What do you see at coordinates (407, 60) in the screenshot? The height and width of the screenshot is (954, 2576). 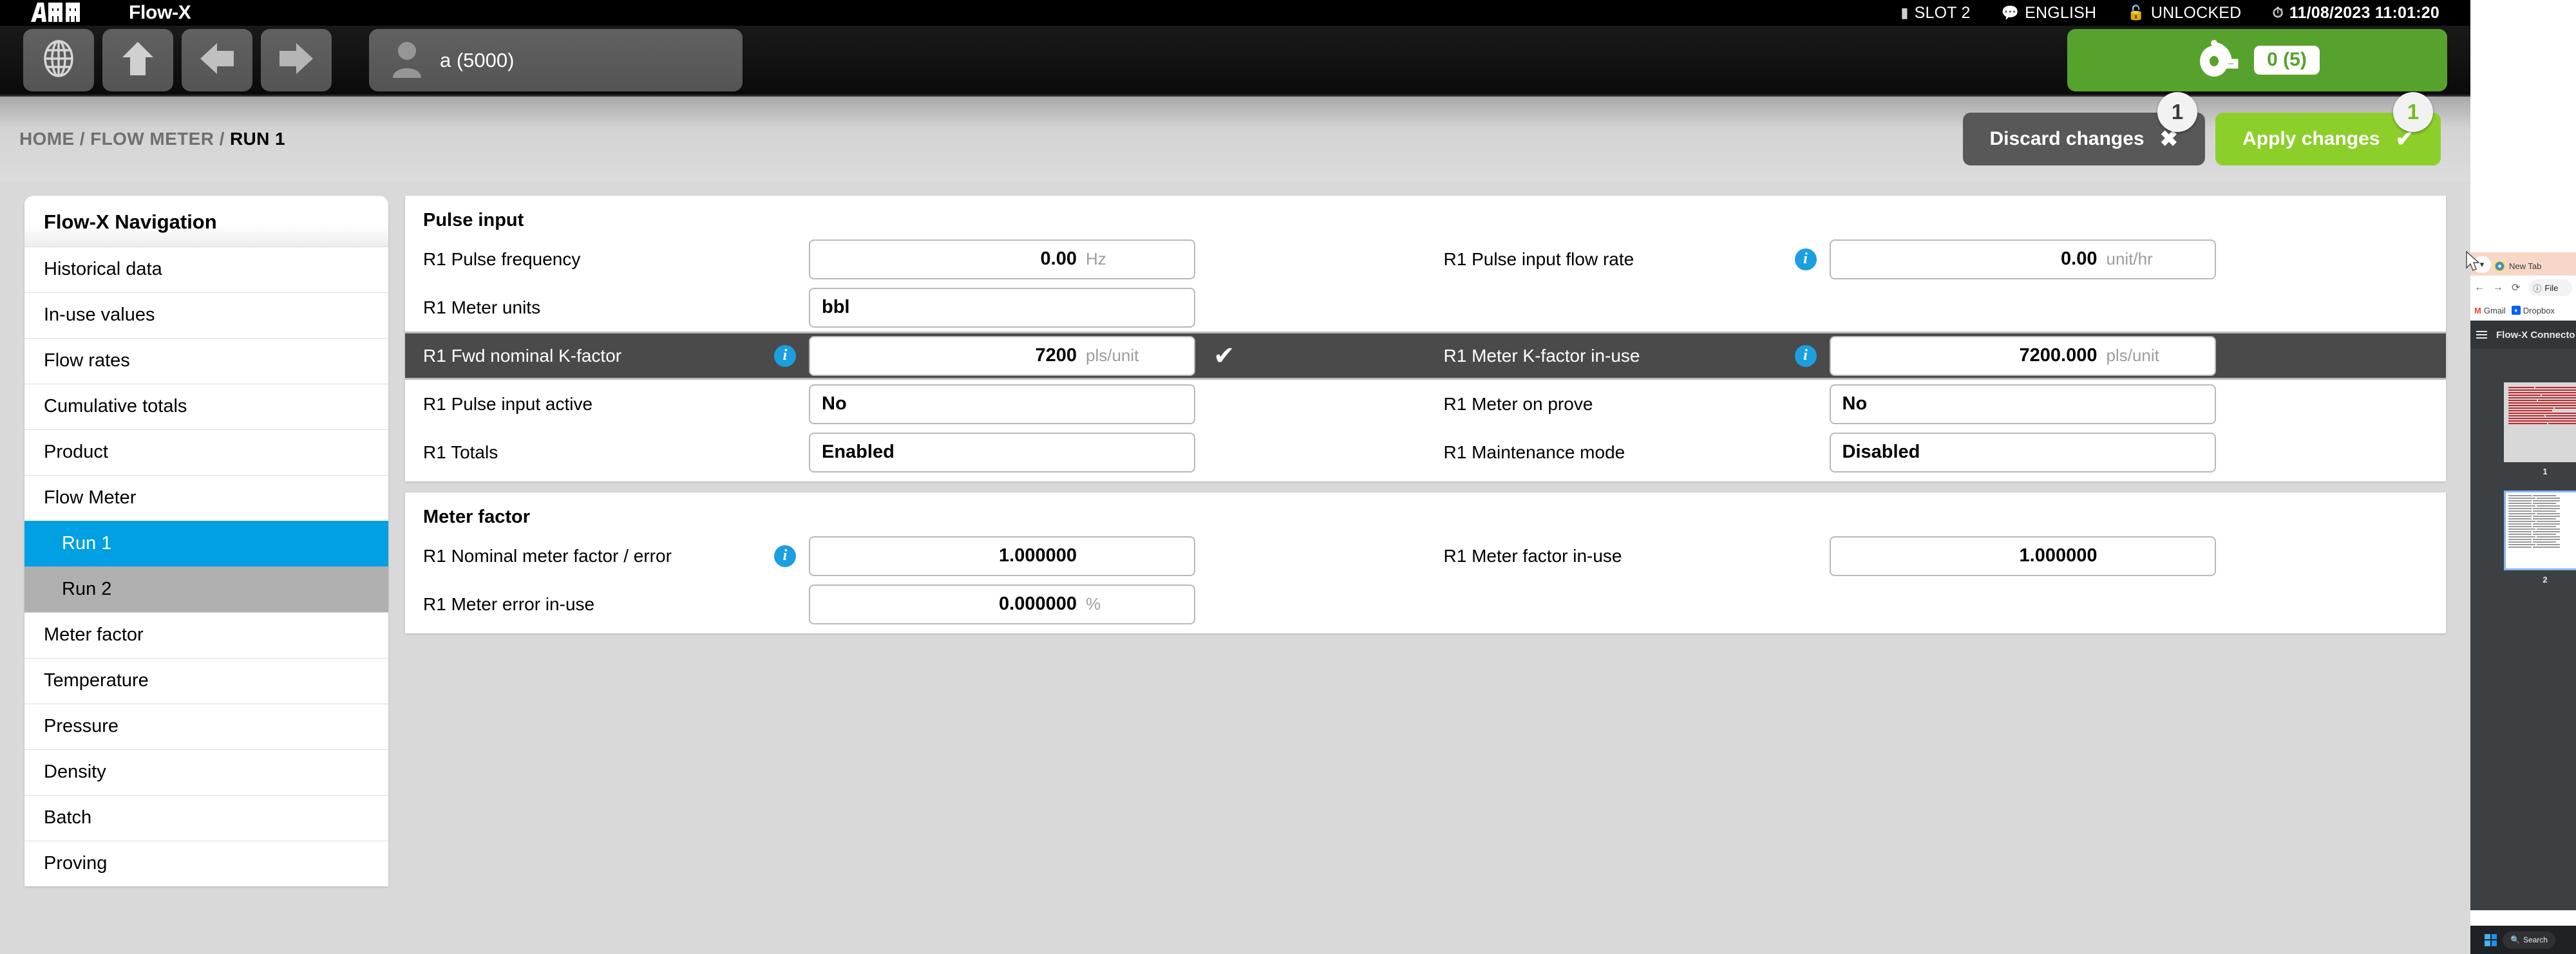 I see `user-icon` at bounding box center [407, 60].